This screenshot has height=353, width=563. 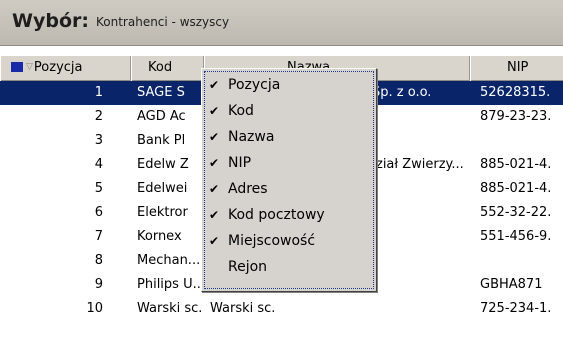 I want to click on menu-item-label: Nazwa, so click(x=251, y=137).